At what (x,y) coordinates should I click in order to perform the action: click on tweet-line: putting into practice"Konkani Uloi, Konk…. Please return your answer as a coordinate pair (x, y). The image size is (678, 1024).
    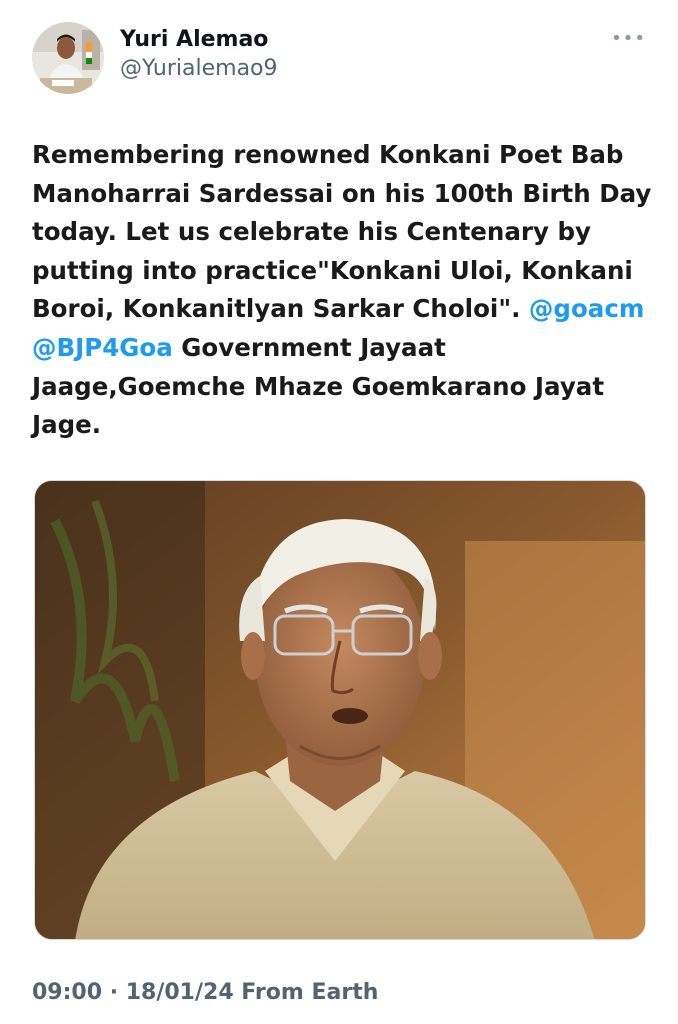
    Looking at the image, I should click on (332, 270).